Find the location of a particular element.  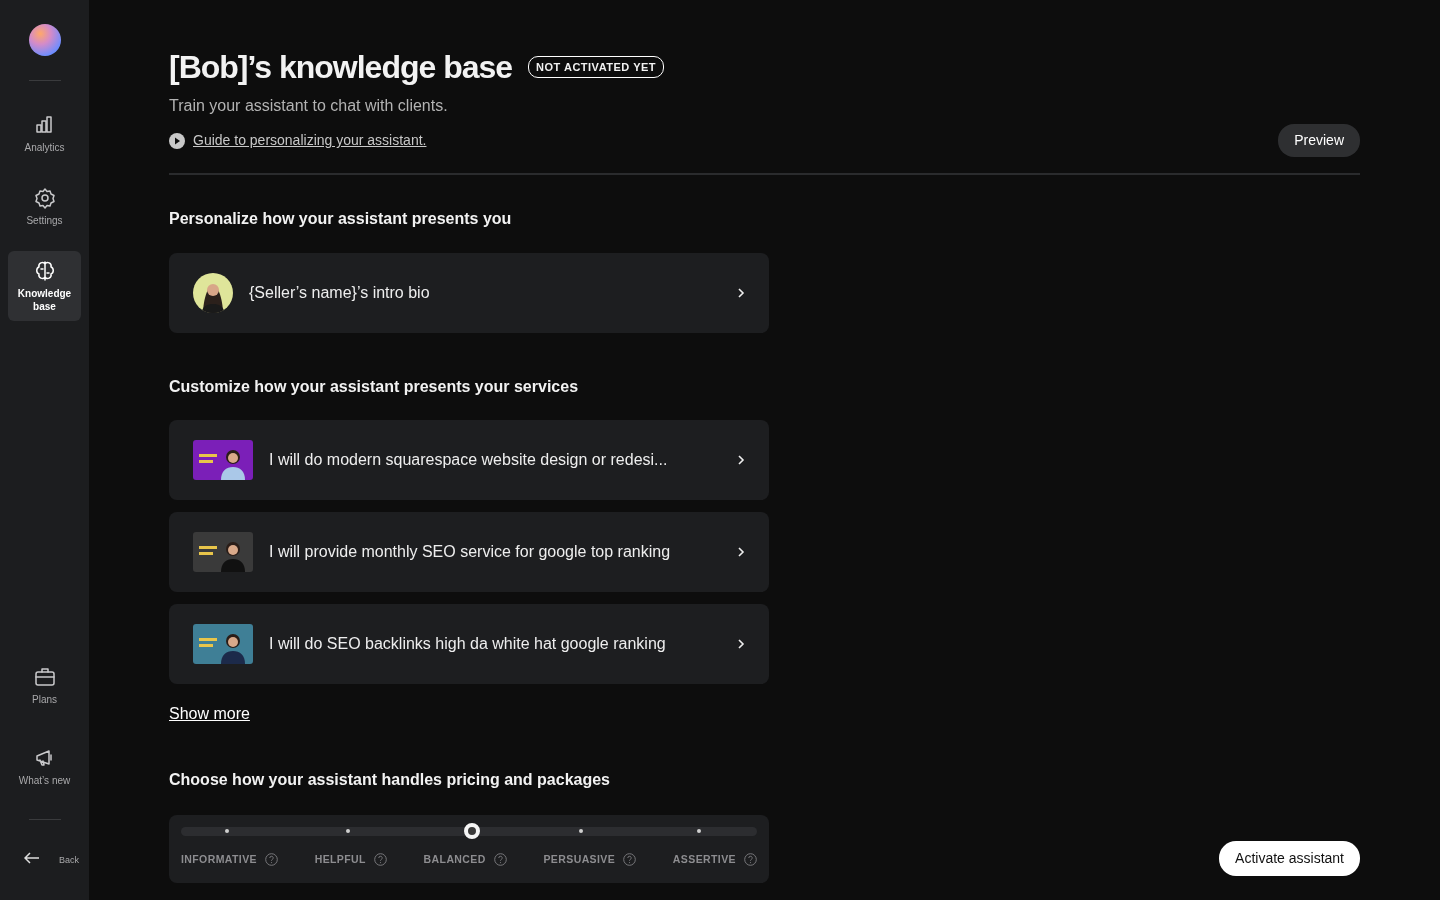

slider-track is located at coordinates (469, 831).